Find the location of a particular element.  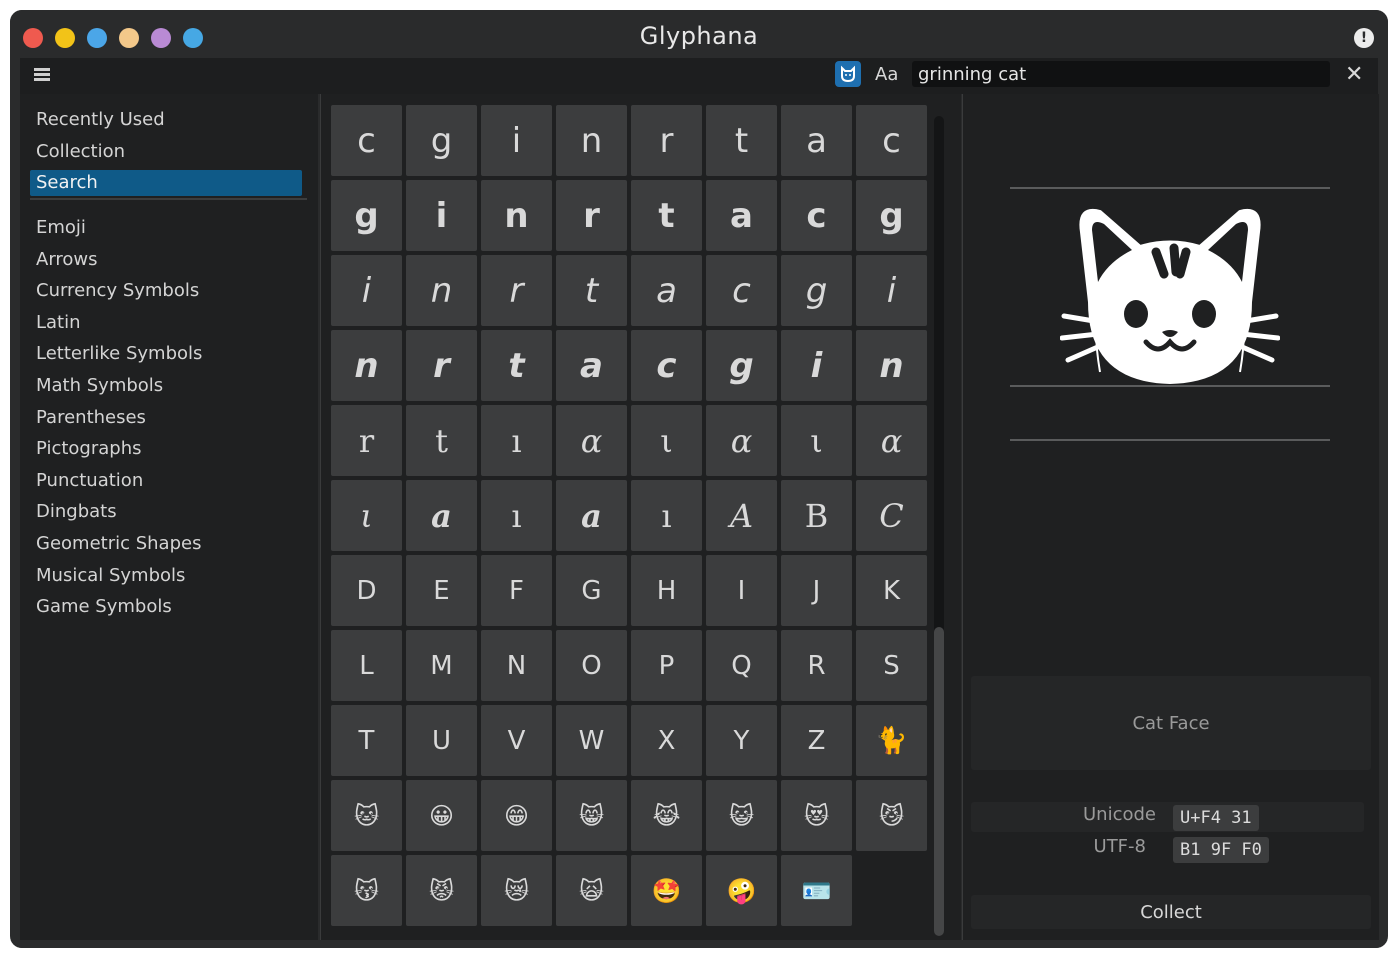

unicode-value: U+F4 31 is located at coordinates (1216, 818).